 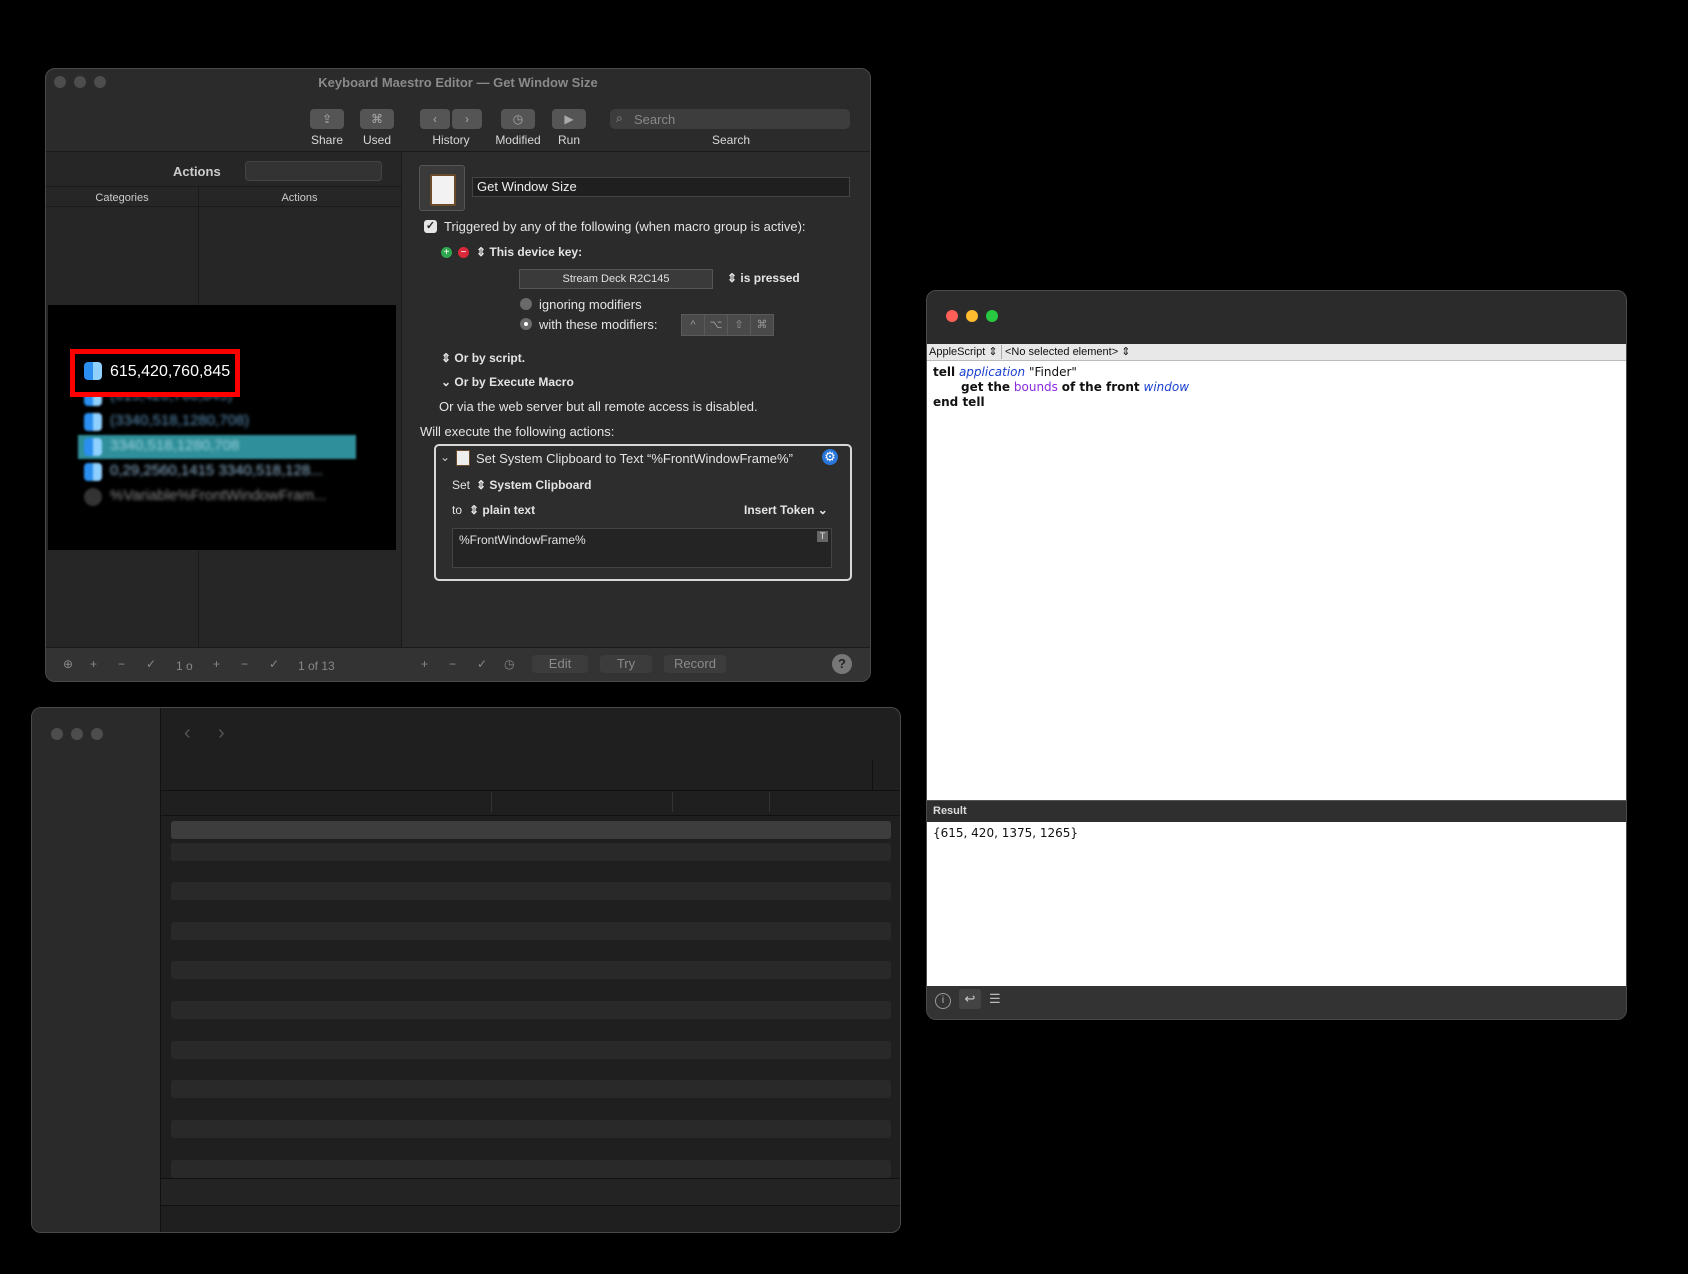 What do you see at coordinates (197, 171) in the screenshot?
I see `actions-header: Actions` at bounding box center [197, 171].